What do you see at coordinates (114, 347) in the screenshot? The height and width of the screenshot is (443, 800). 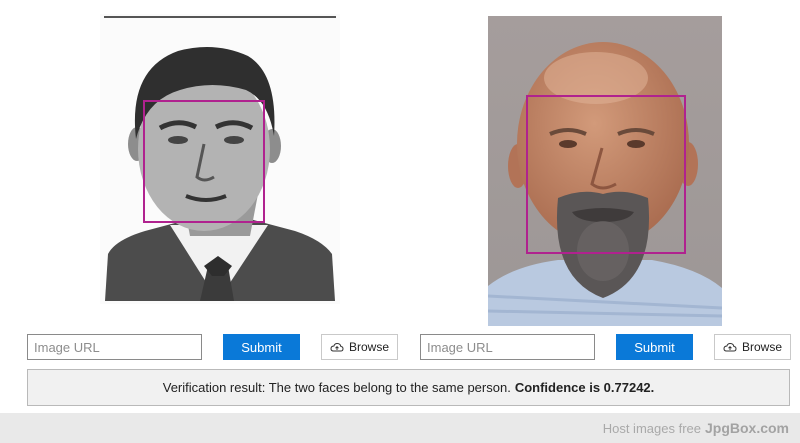 I see `left-image-url-input` at bounding box center [114, 347].